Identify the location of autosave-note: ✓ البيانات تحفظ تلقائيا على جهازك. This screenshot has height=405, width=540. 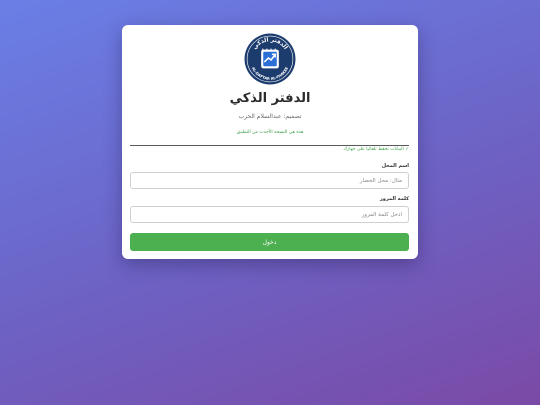
(376, 149).